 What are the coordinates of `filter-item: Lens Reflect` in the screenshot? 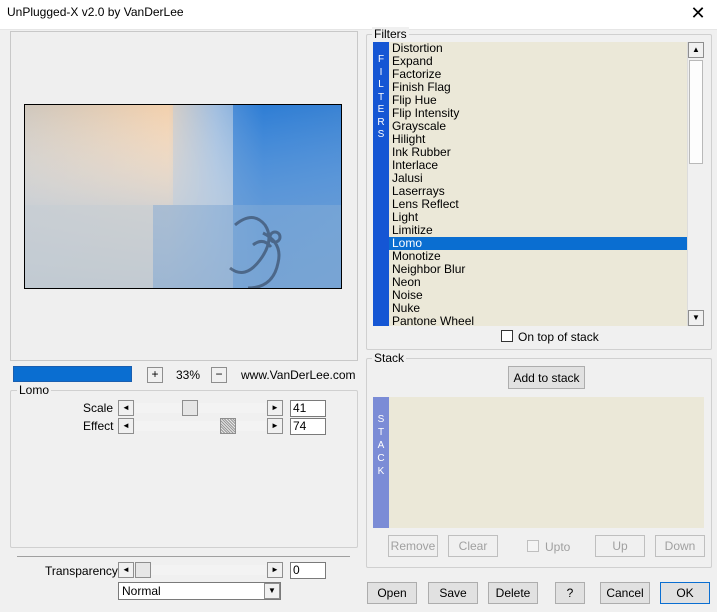 It's located at (538, 204).